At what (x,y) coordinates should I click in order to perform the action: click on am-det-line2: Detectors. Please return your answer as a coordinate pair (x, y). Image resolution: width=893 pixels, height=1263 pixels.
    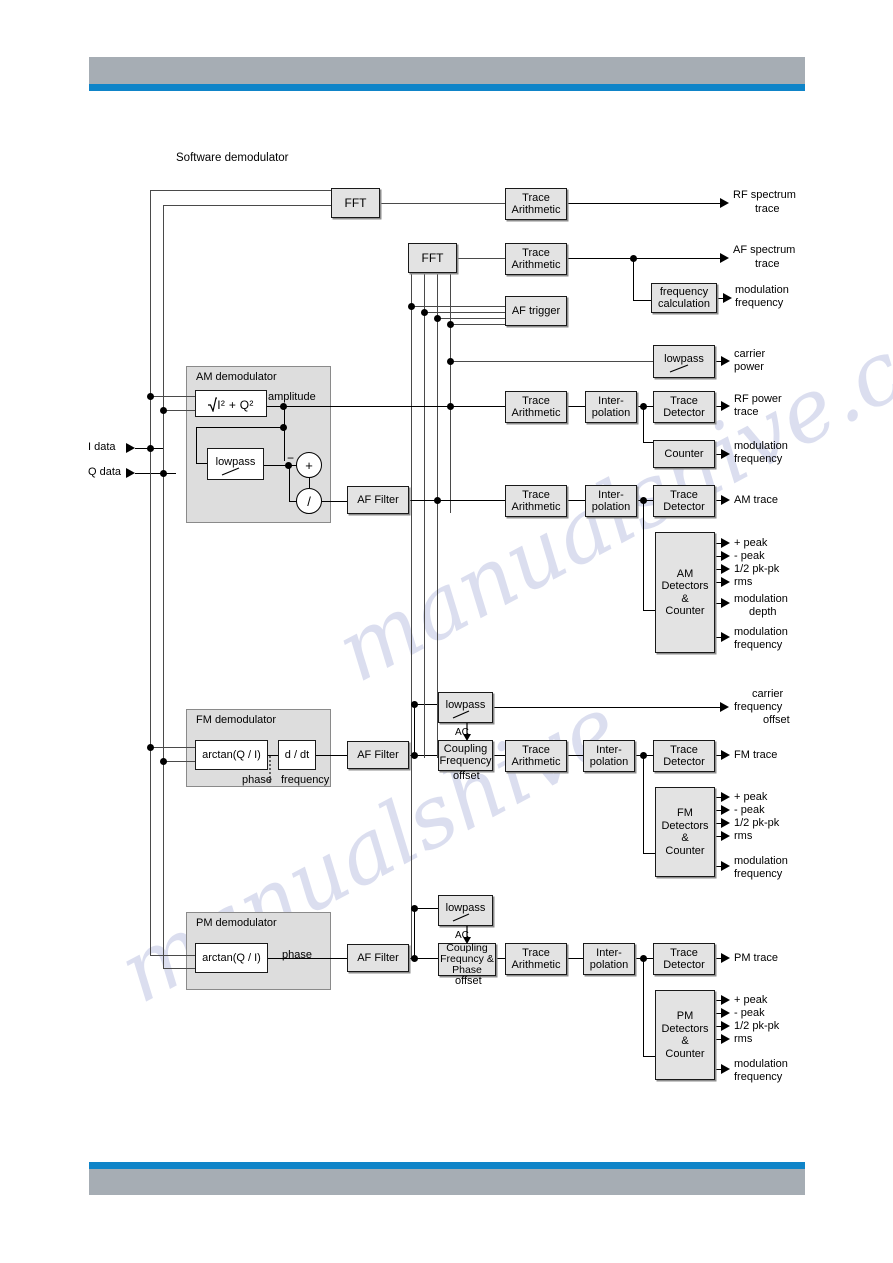
    Looking at the image, I should click on (685, 586).